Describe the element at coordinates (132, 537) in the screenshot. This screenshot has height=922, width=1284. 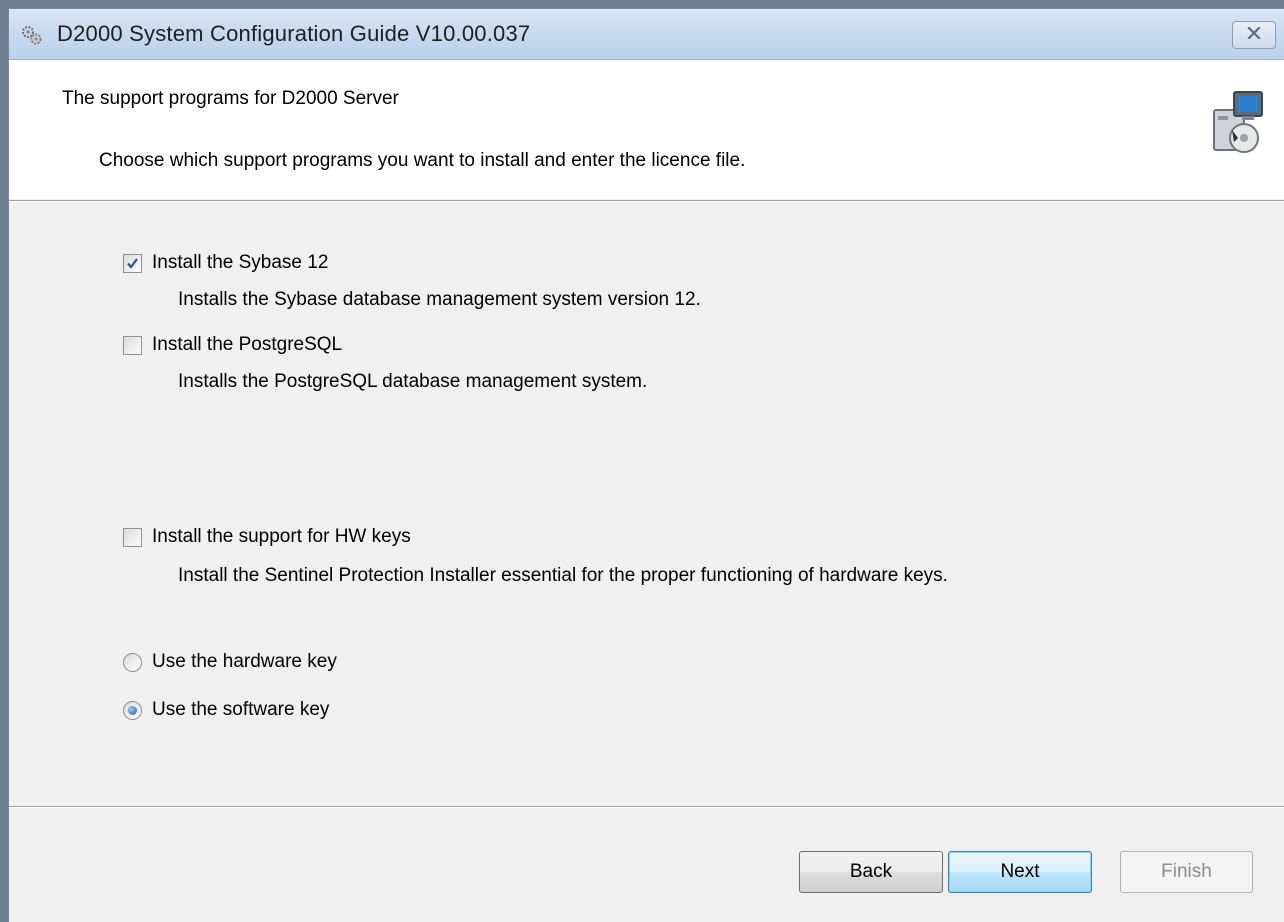
I see `hw-keys-checkbox` at that location.